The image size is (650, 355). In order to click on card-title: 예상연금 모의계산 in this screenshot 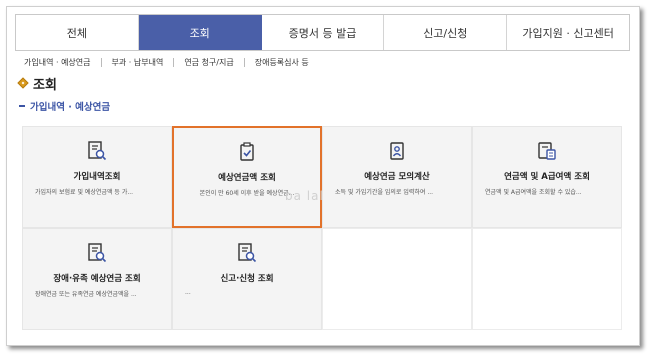, I will do `click(397, 177)`.